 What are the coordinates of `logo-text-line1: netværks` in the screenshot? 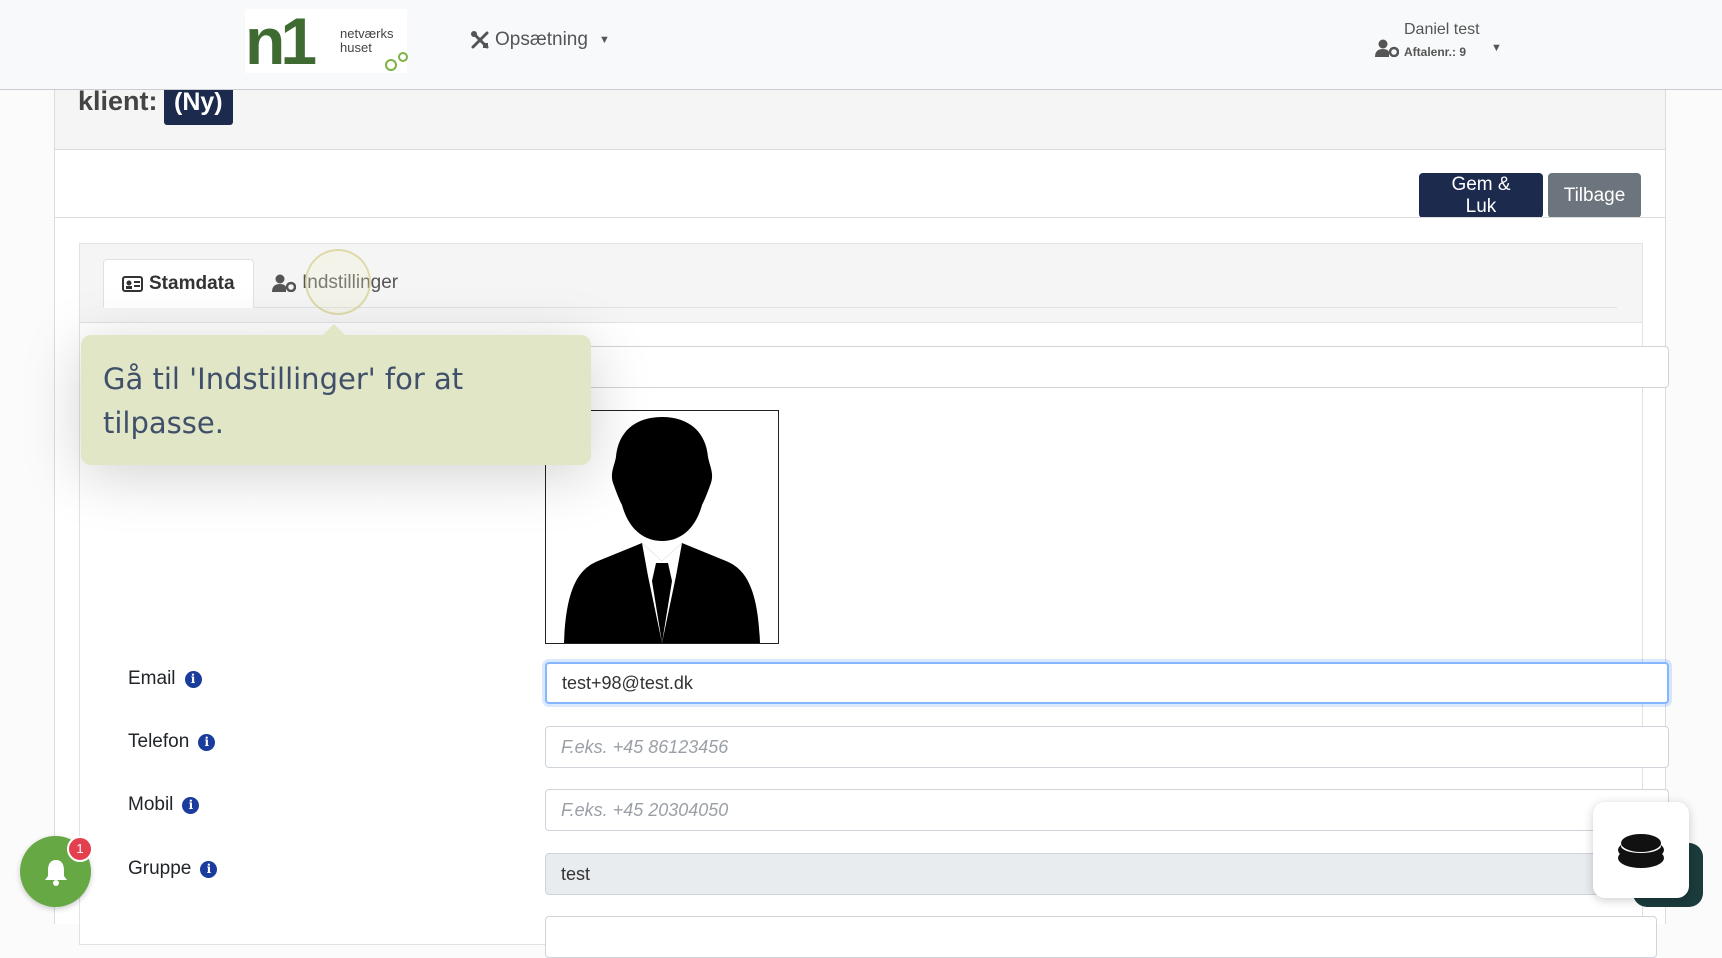 It's located at (367, 33).